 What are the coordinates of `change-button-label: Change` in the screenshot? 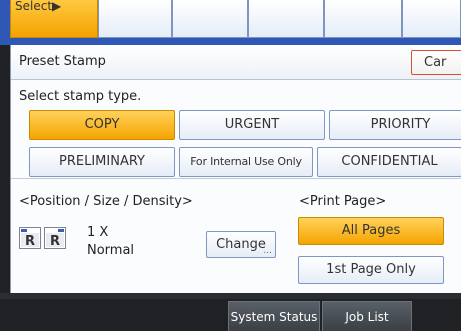 It's located at (241, 244).